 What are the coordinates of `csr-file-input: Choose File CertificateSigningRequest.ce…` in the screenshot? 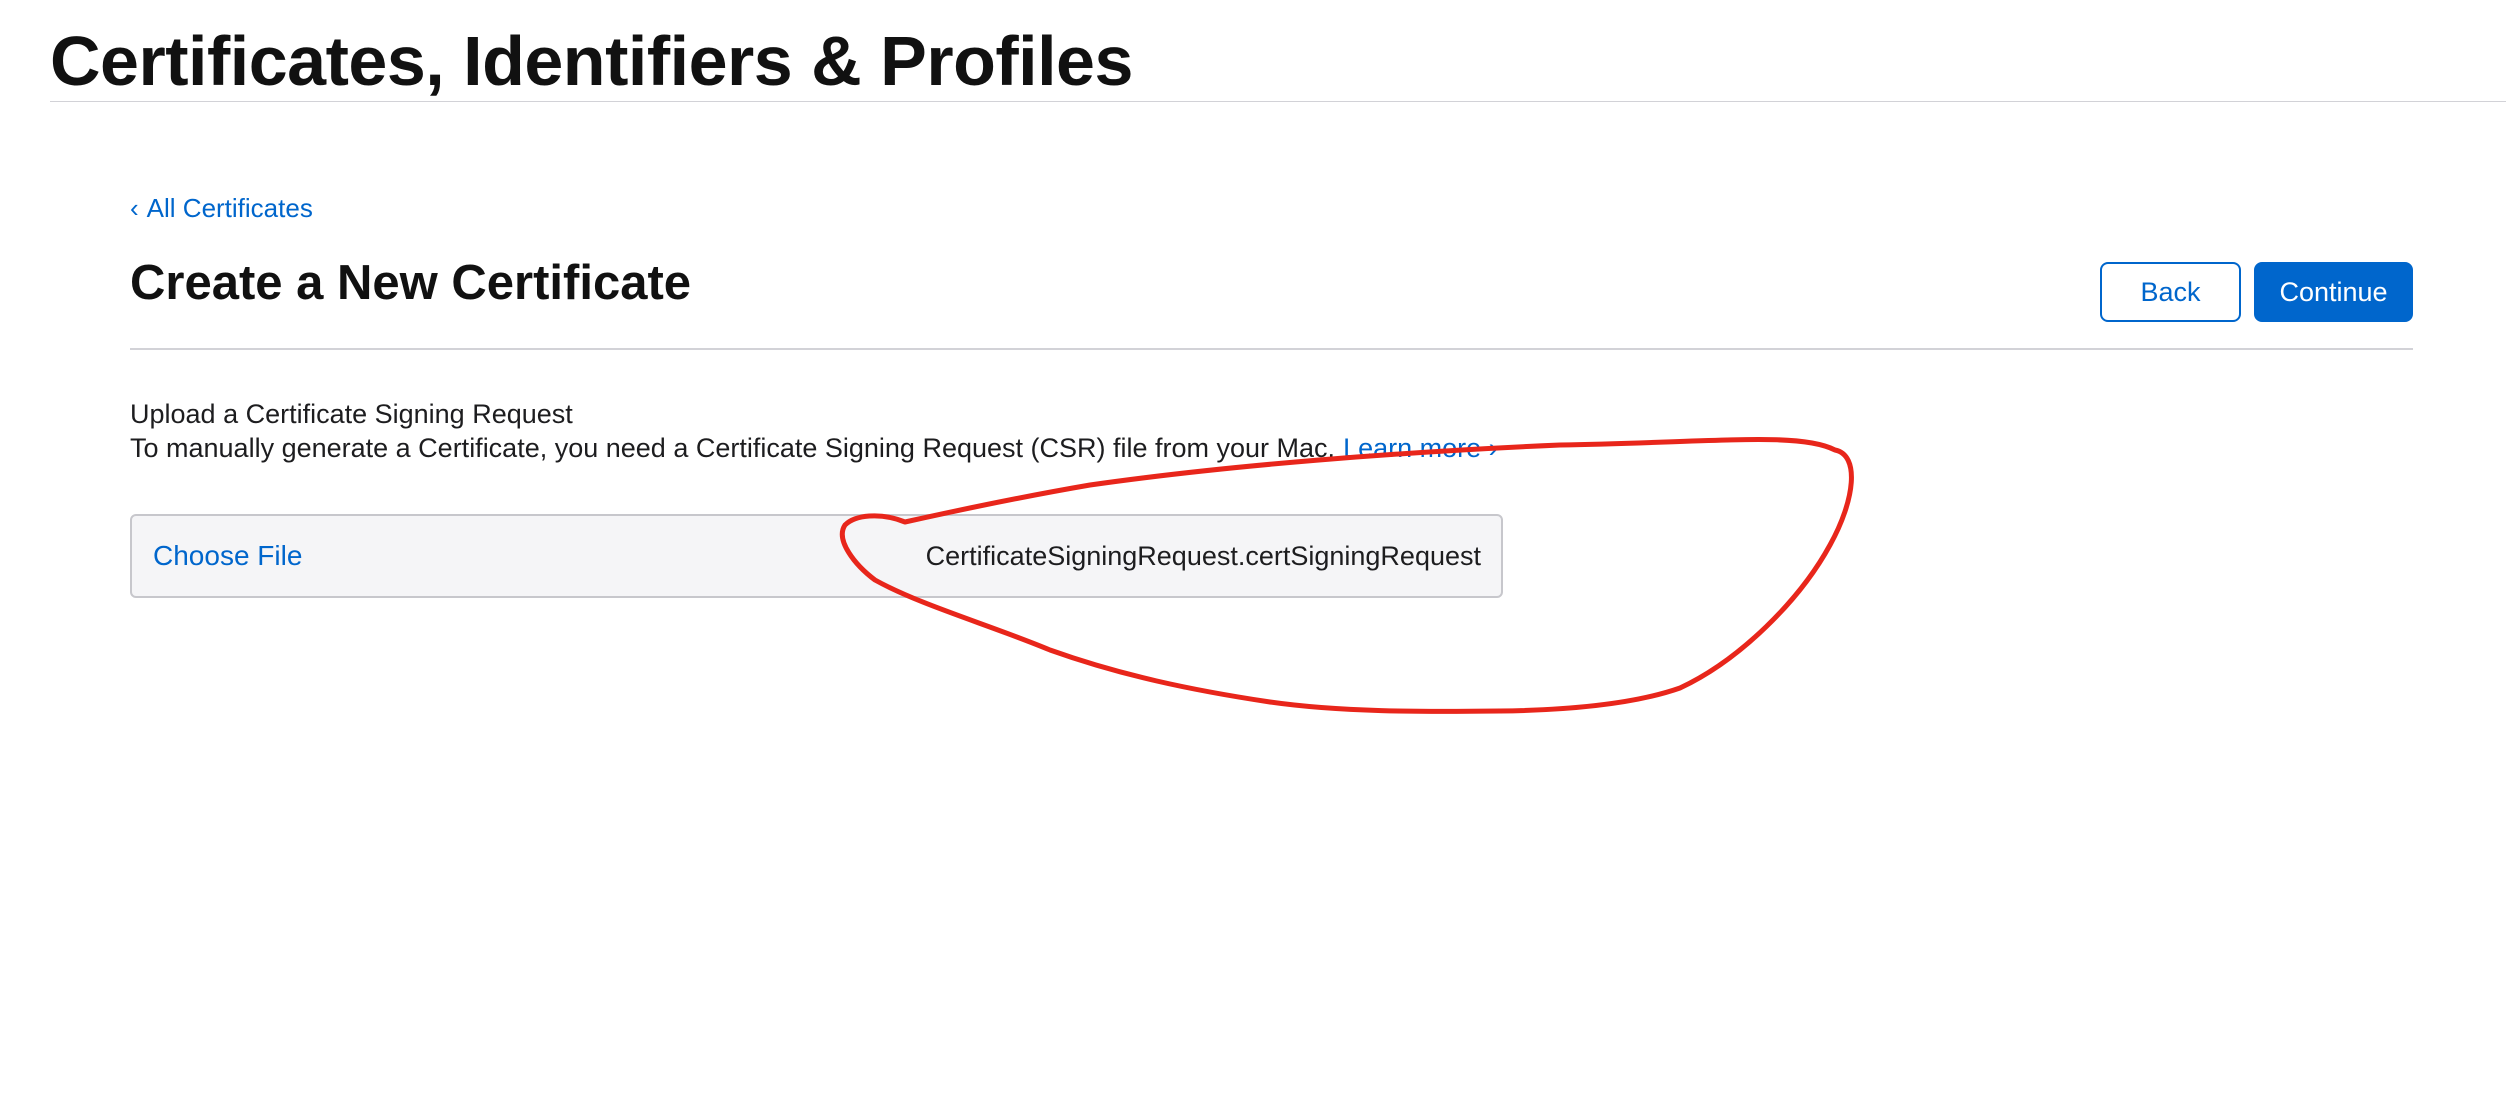 It's located at (816, 556).